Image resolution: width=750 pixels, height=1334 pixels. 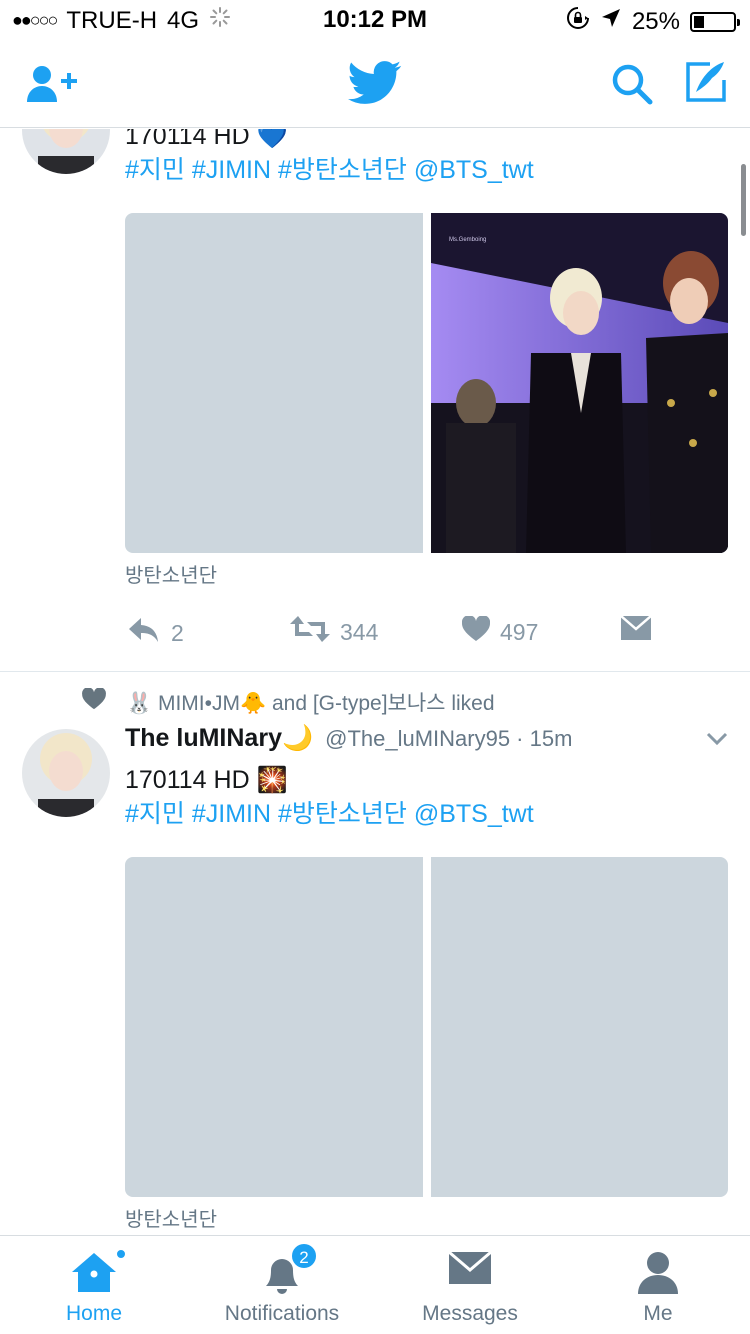 What do you see at coordinates (405, 635) in the screenshot?
I see `tweet-actions: 2 344 497` at bounding box center [405, 635].